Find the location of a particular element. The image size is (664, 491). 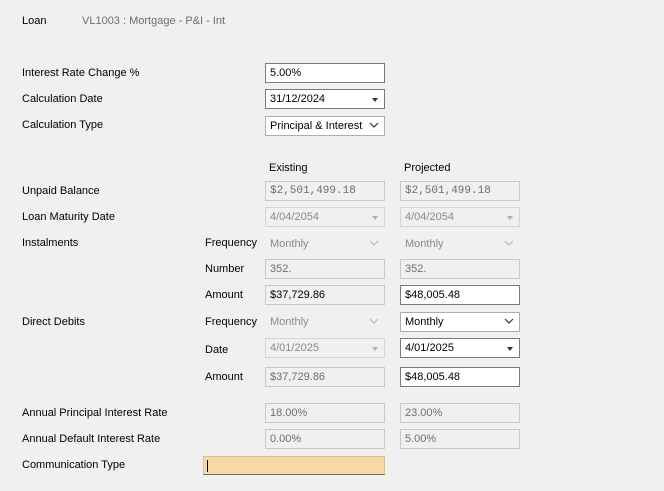

direct-debits-frequency-label: Frequency is located at coordinates (231, 322).